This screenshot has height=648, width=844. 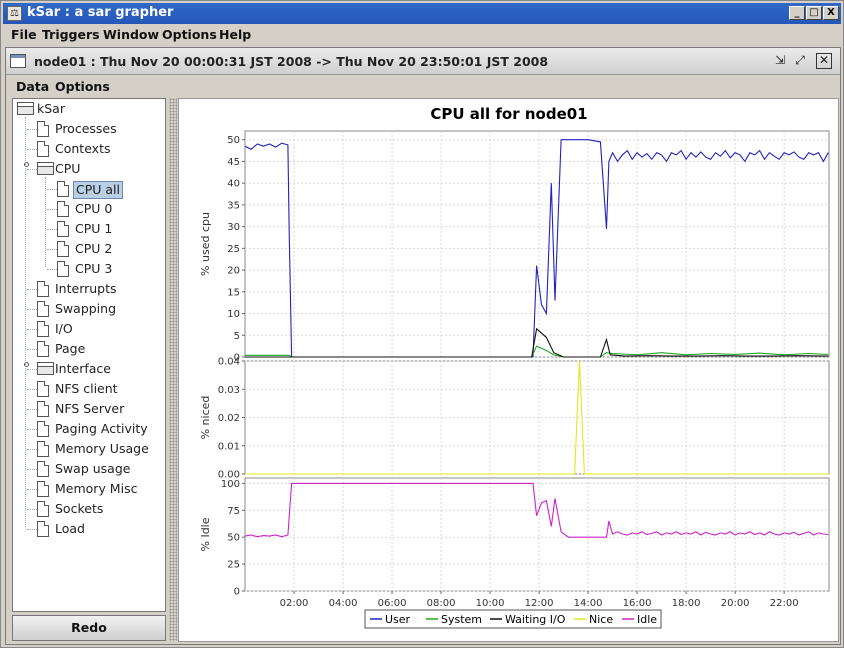 I want to click on legend-label: Waiting I/O, so click(x=535, y=619).